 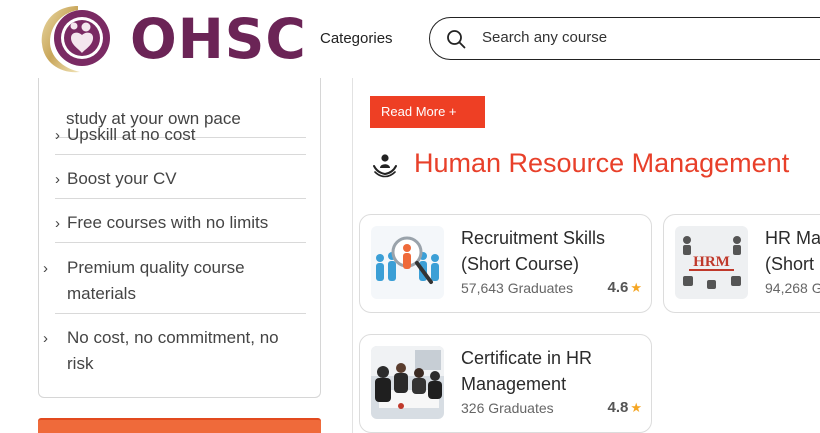 I want to click on course-graduates: 57,643 Graduates, so click(x=517, y=288).